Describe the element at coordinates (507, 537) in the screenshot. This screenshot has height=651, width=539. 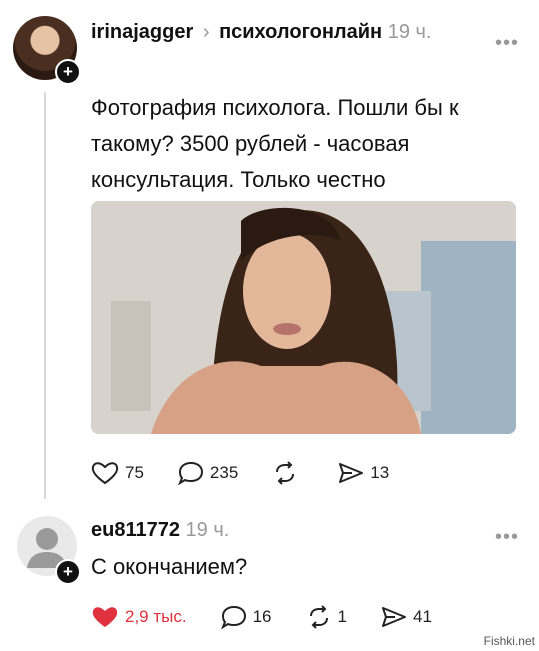
I see `reply-more-options-icon: •••` at that location.